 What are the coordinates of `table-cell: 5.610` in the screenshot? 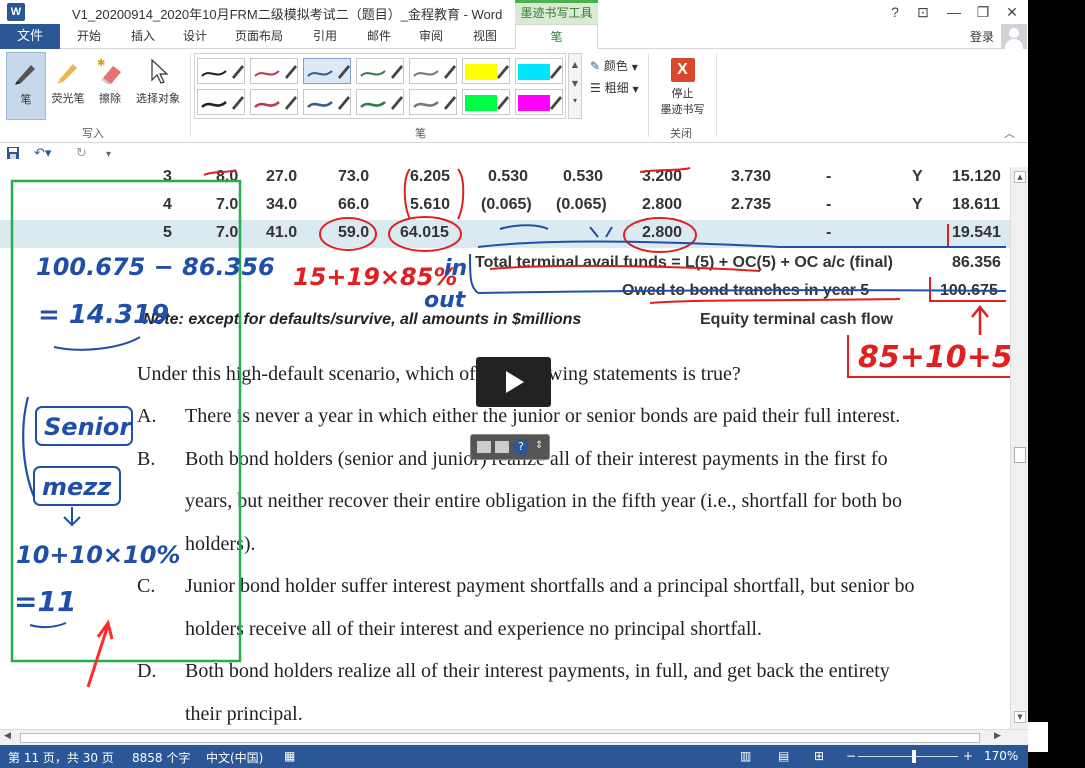 It's located at (430, 204).